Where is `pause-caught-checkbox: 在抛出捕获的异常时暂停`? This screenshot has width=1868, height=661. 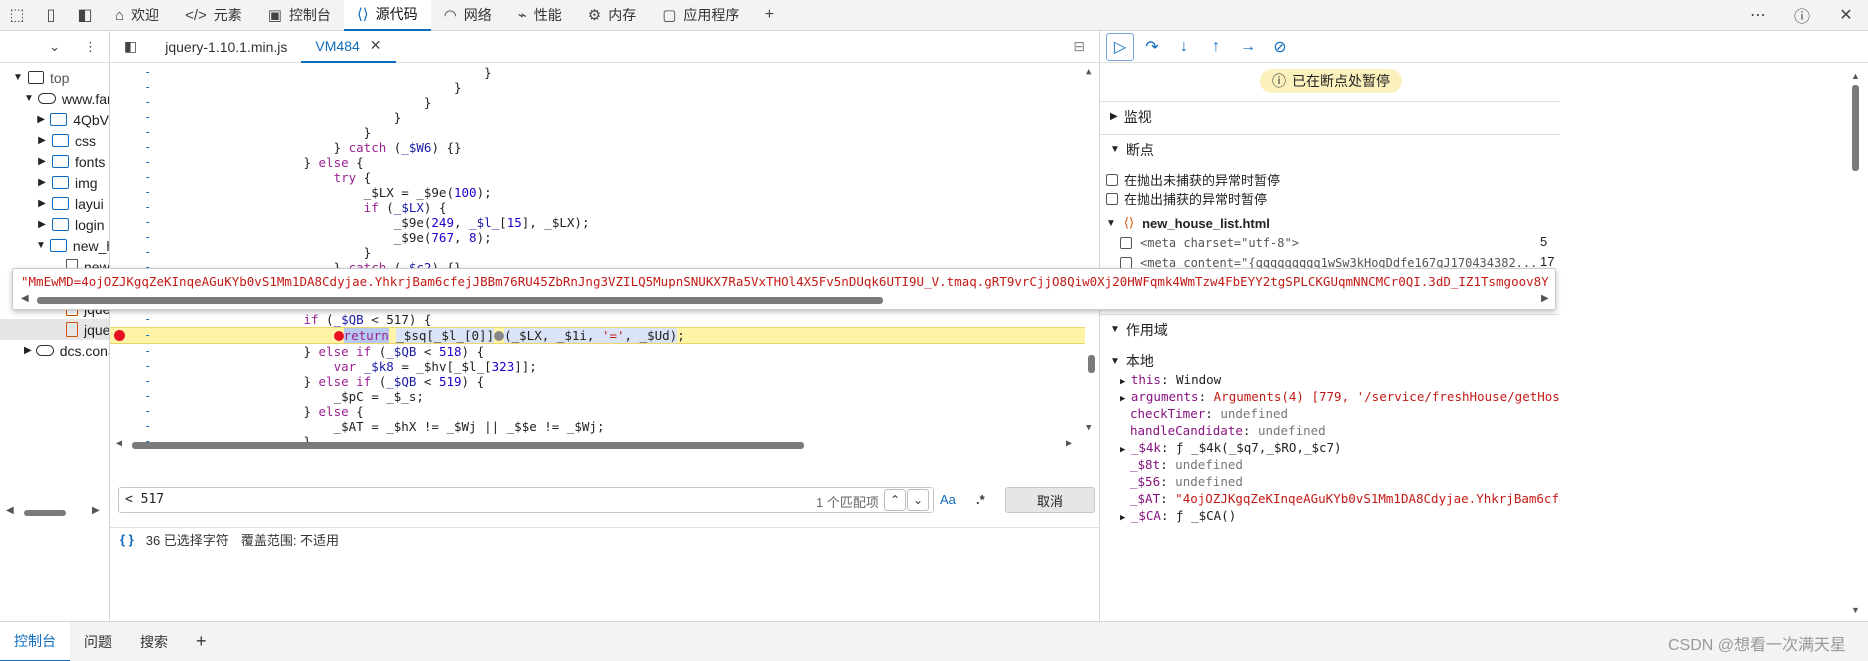
pause-caught-checkbox: 在抛出捕获的异常时暂停 is located at coordinates (1186, 198).